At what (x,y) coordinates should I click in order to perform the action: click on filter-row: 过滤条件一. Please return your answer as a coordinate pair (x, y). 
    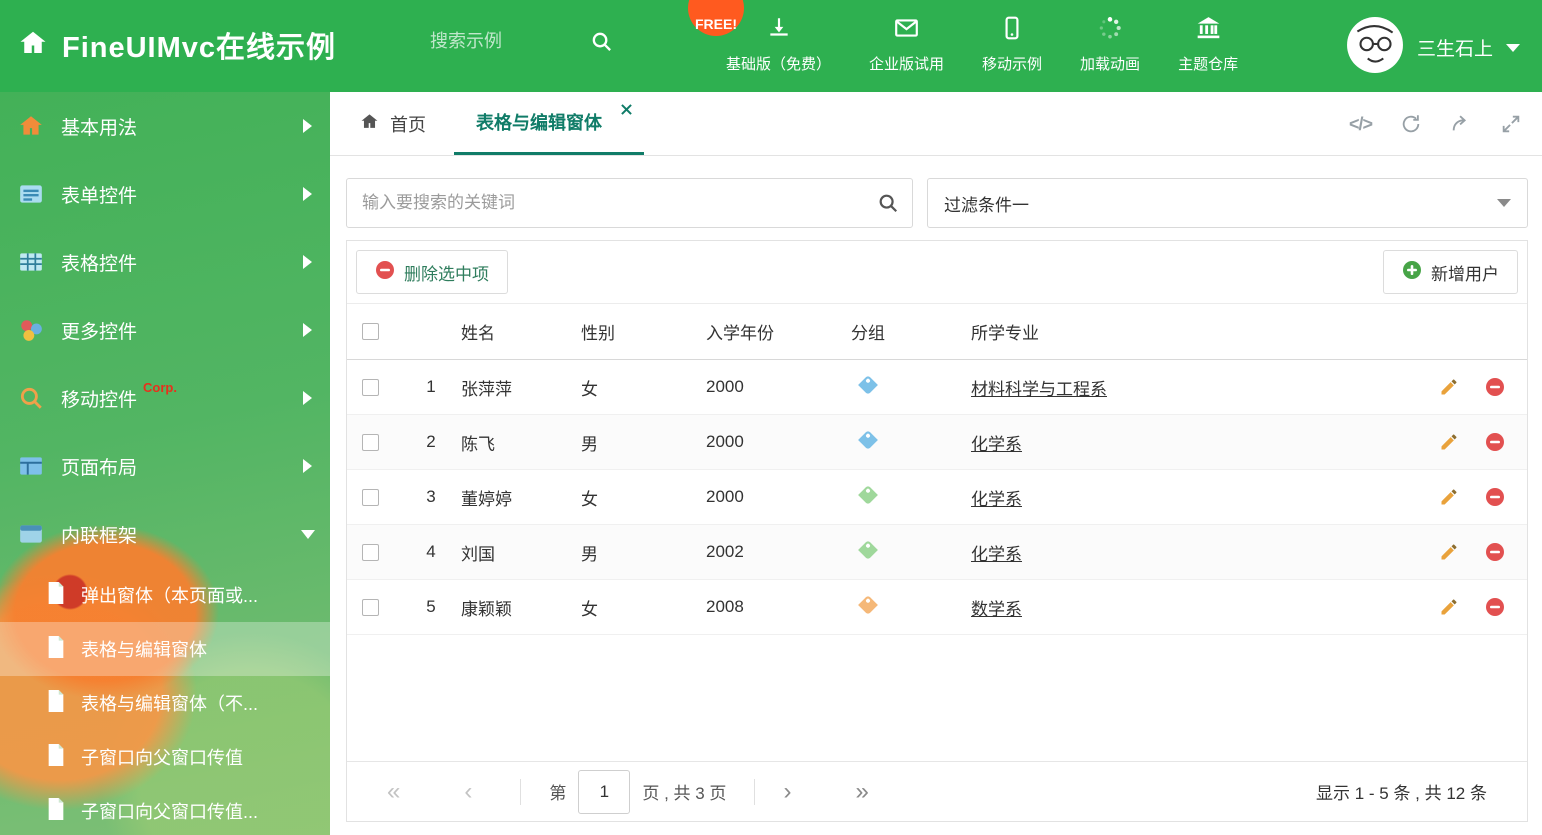
    Looking at the image, I should click on (937, 203).